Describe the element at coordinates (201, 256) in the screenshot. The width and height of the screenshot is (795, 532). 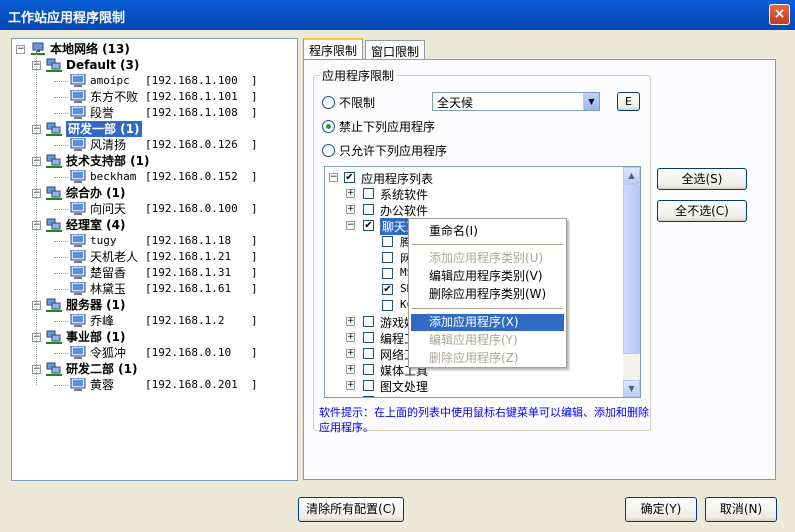
I see `tree-member-ip: [192.168.1.21 ]` at that location.